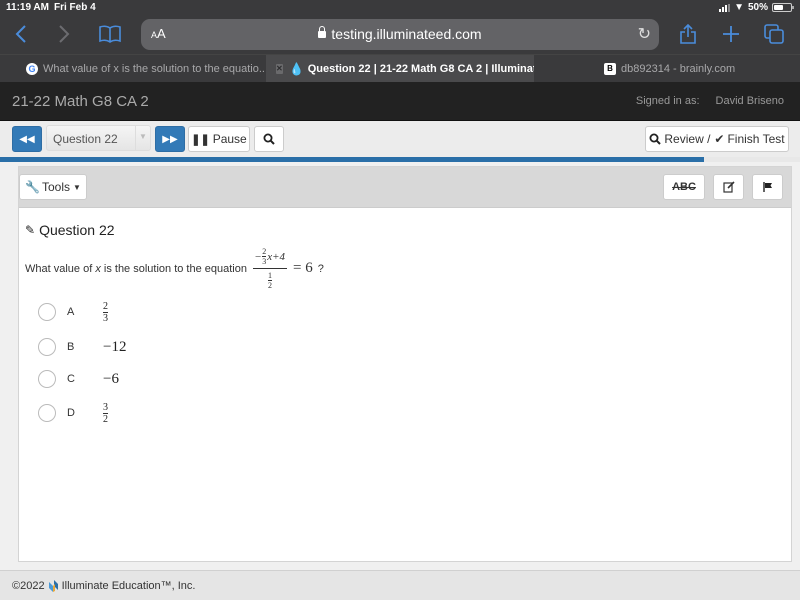  What do you see at coordinates (279, 68) in the screenshot?
I see `close-tab-icon: ✕` at bounding box center [279, 68].